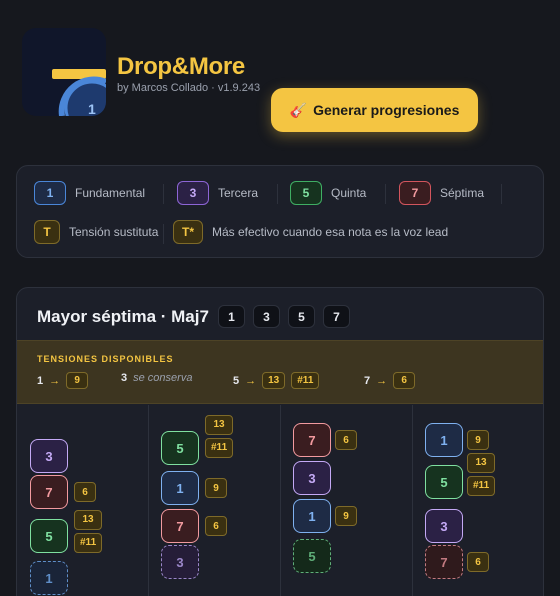 This screenshot has width=560, height=596. Describe the element at coordinates (236, 380) in the screenshot. I see `tension-from: 5` at that location.